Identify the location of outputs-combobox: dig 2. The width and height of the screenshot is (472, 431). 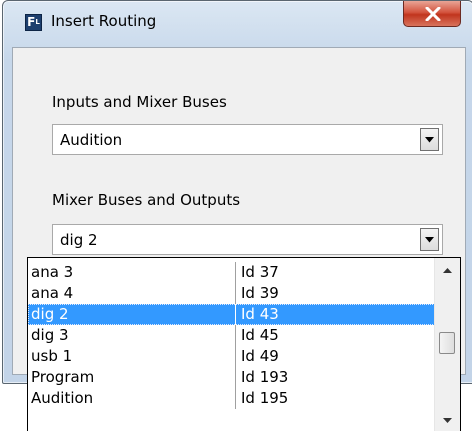
(247, 239).